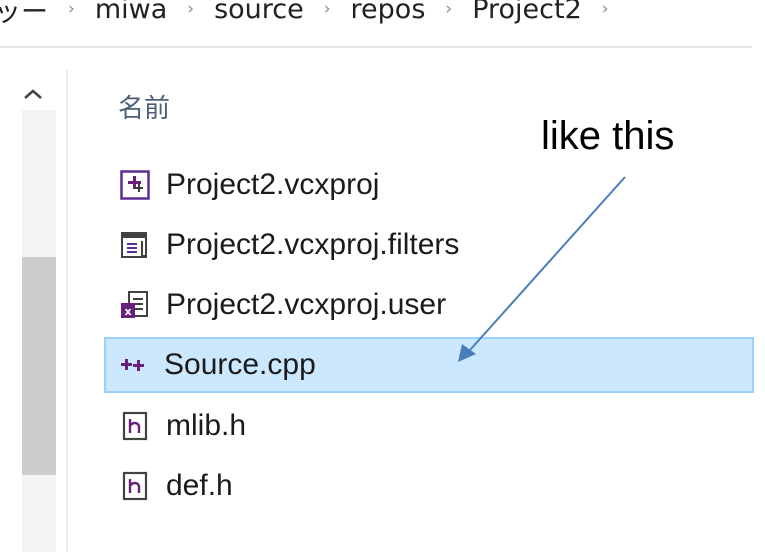 The width and height of the screenshot is (765, 552). What do you see at coordinates (542, 269) in the screenshot?
I see `annotation-arrow-icon` at bounding box center [542, 269].